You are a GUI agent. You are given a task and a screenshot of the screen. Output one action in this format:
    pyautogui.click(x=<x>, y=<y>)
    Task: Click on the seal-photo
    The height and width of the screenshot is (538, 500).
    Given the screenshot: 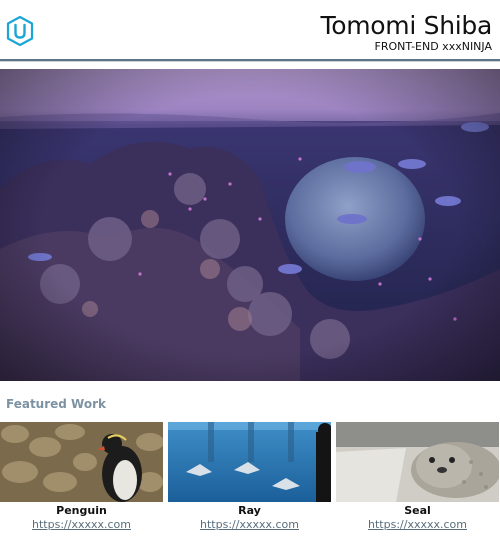 What is the action you would take?
    pyautogui.click(x=417, y=462)
    